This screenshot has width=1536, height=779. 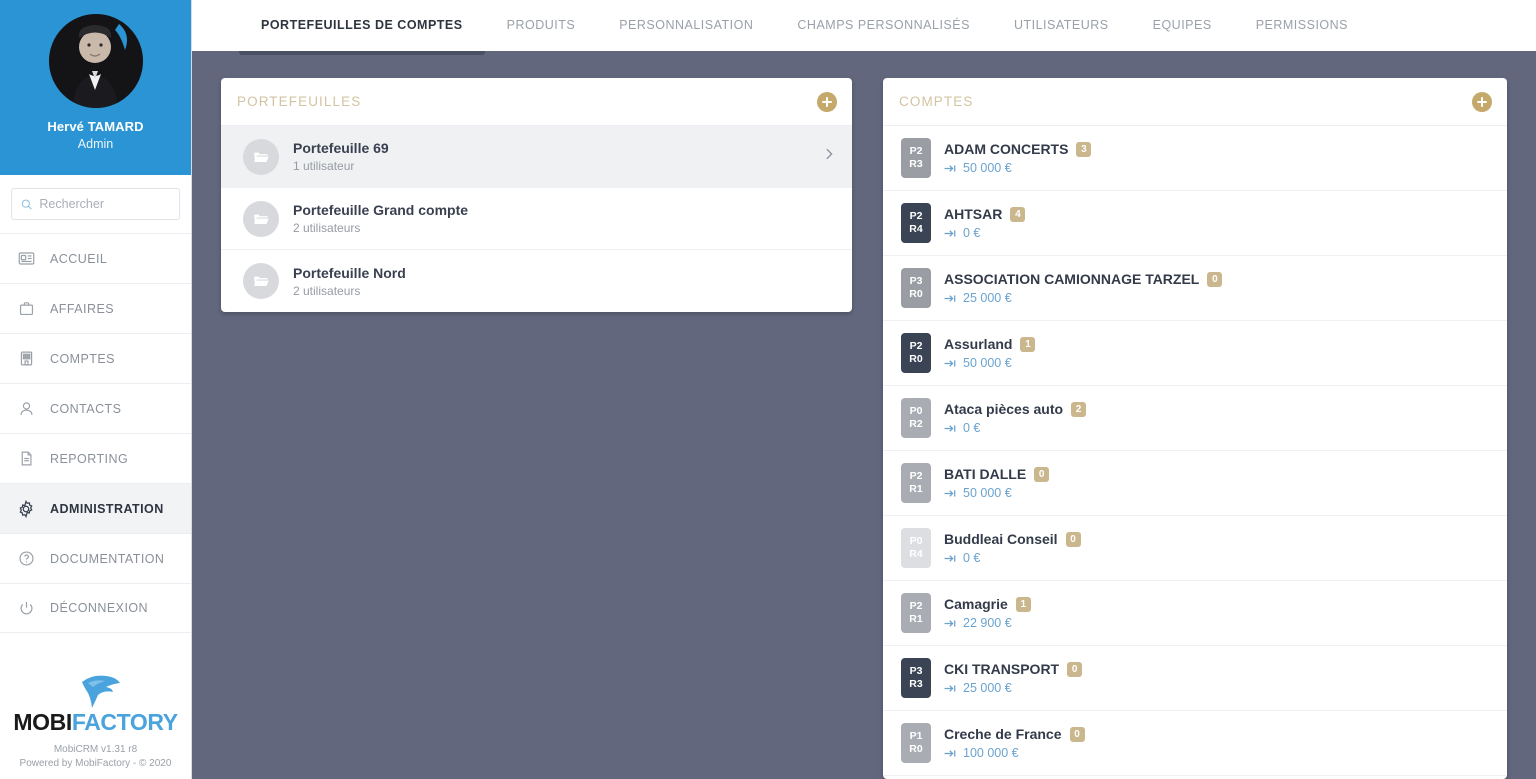 What do you see at coordinates (1004, 409) in the screenshot?
I see `compte-name: Ataca pièces auto` at bounding box center [1004, 409].